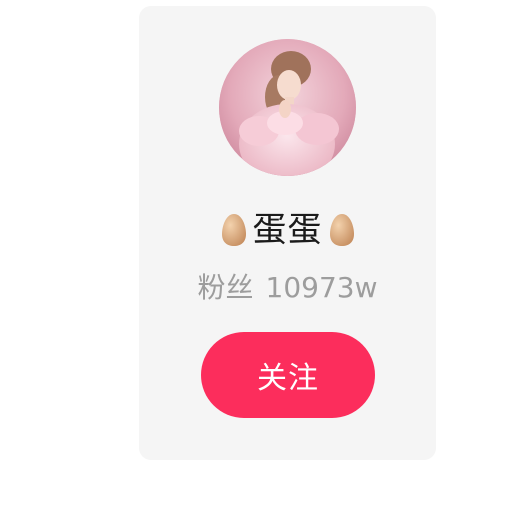 This screenshot has width=524, height=516. I want to click on avatar-image, so click(287, 107).